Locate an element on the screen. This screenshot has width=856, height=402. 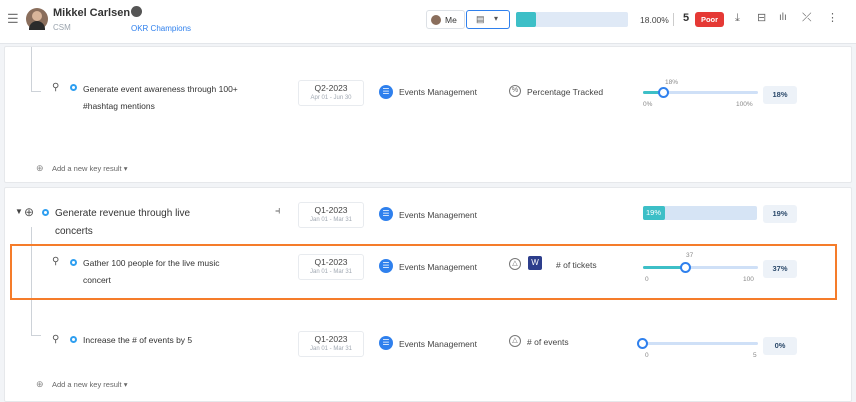
user-role: CSM is located at coordinates (62, 27).